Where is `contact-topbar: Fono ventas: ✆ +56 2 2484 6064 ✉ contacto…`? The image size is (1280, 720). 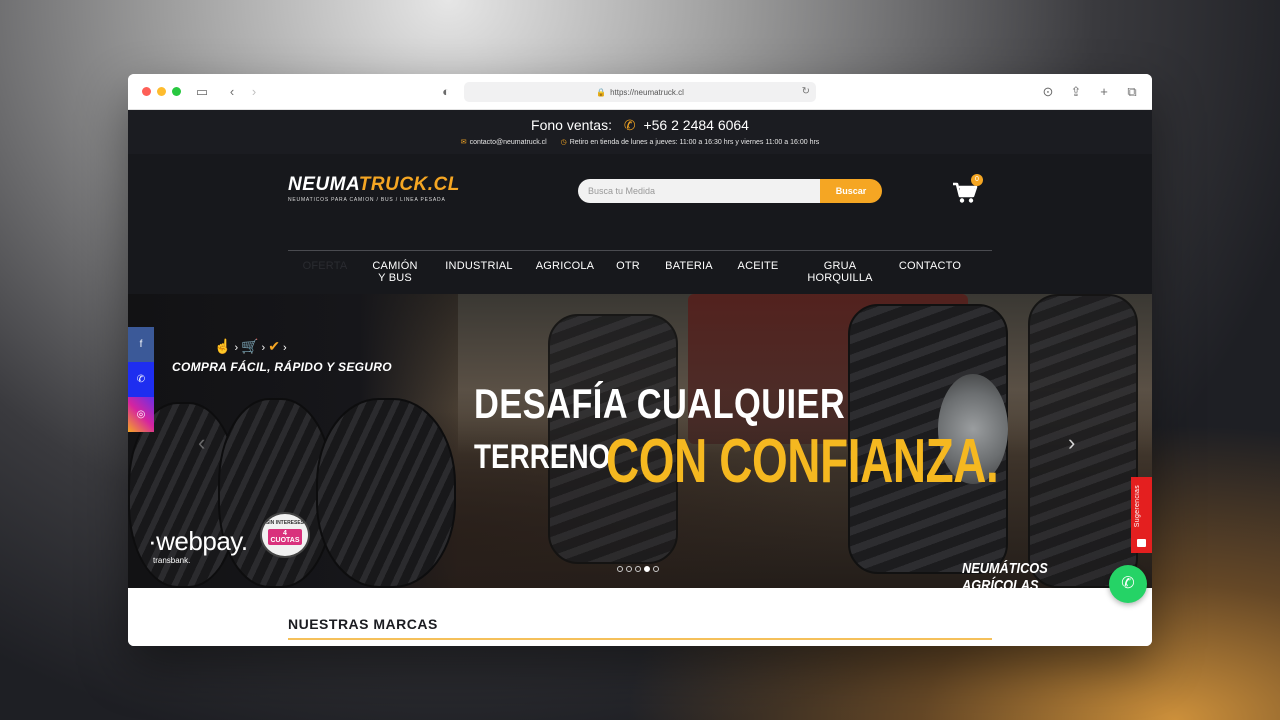
contact-topbar: Fono ventas: ✆ +56 2 2484 6064 ✉ contacto… is located at coordinates (640, 132).